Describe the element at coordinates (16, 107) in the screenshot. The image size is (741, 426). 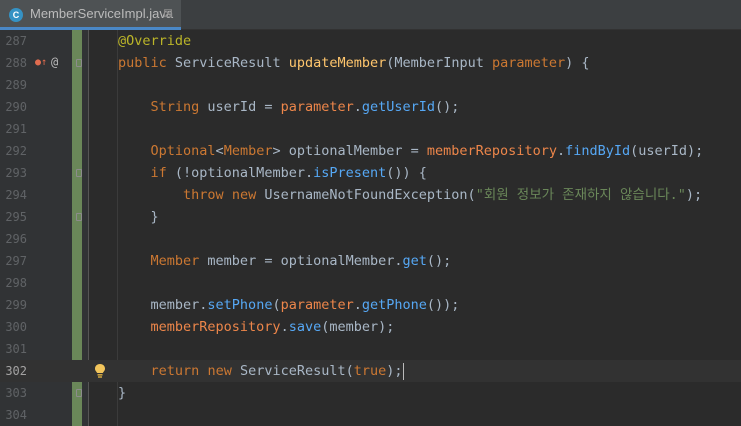
I see `line-number: 290` at that location.